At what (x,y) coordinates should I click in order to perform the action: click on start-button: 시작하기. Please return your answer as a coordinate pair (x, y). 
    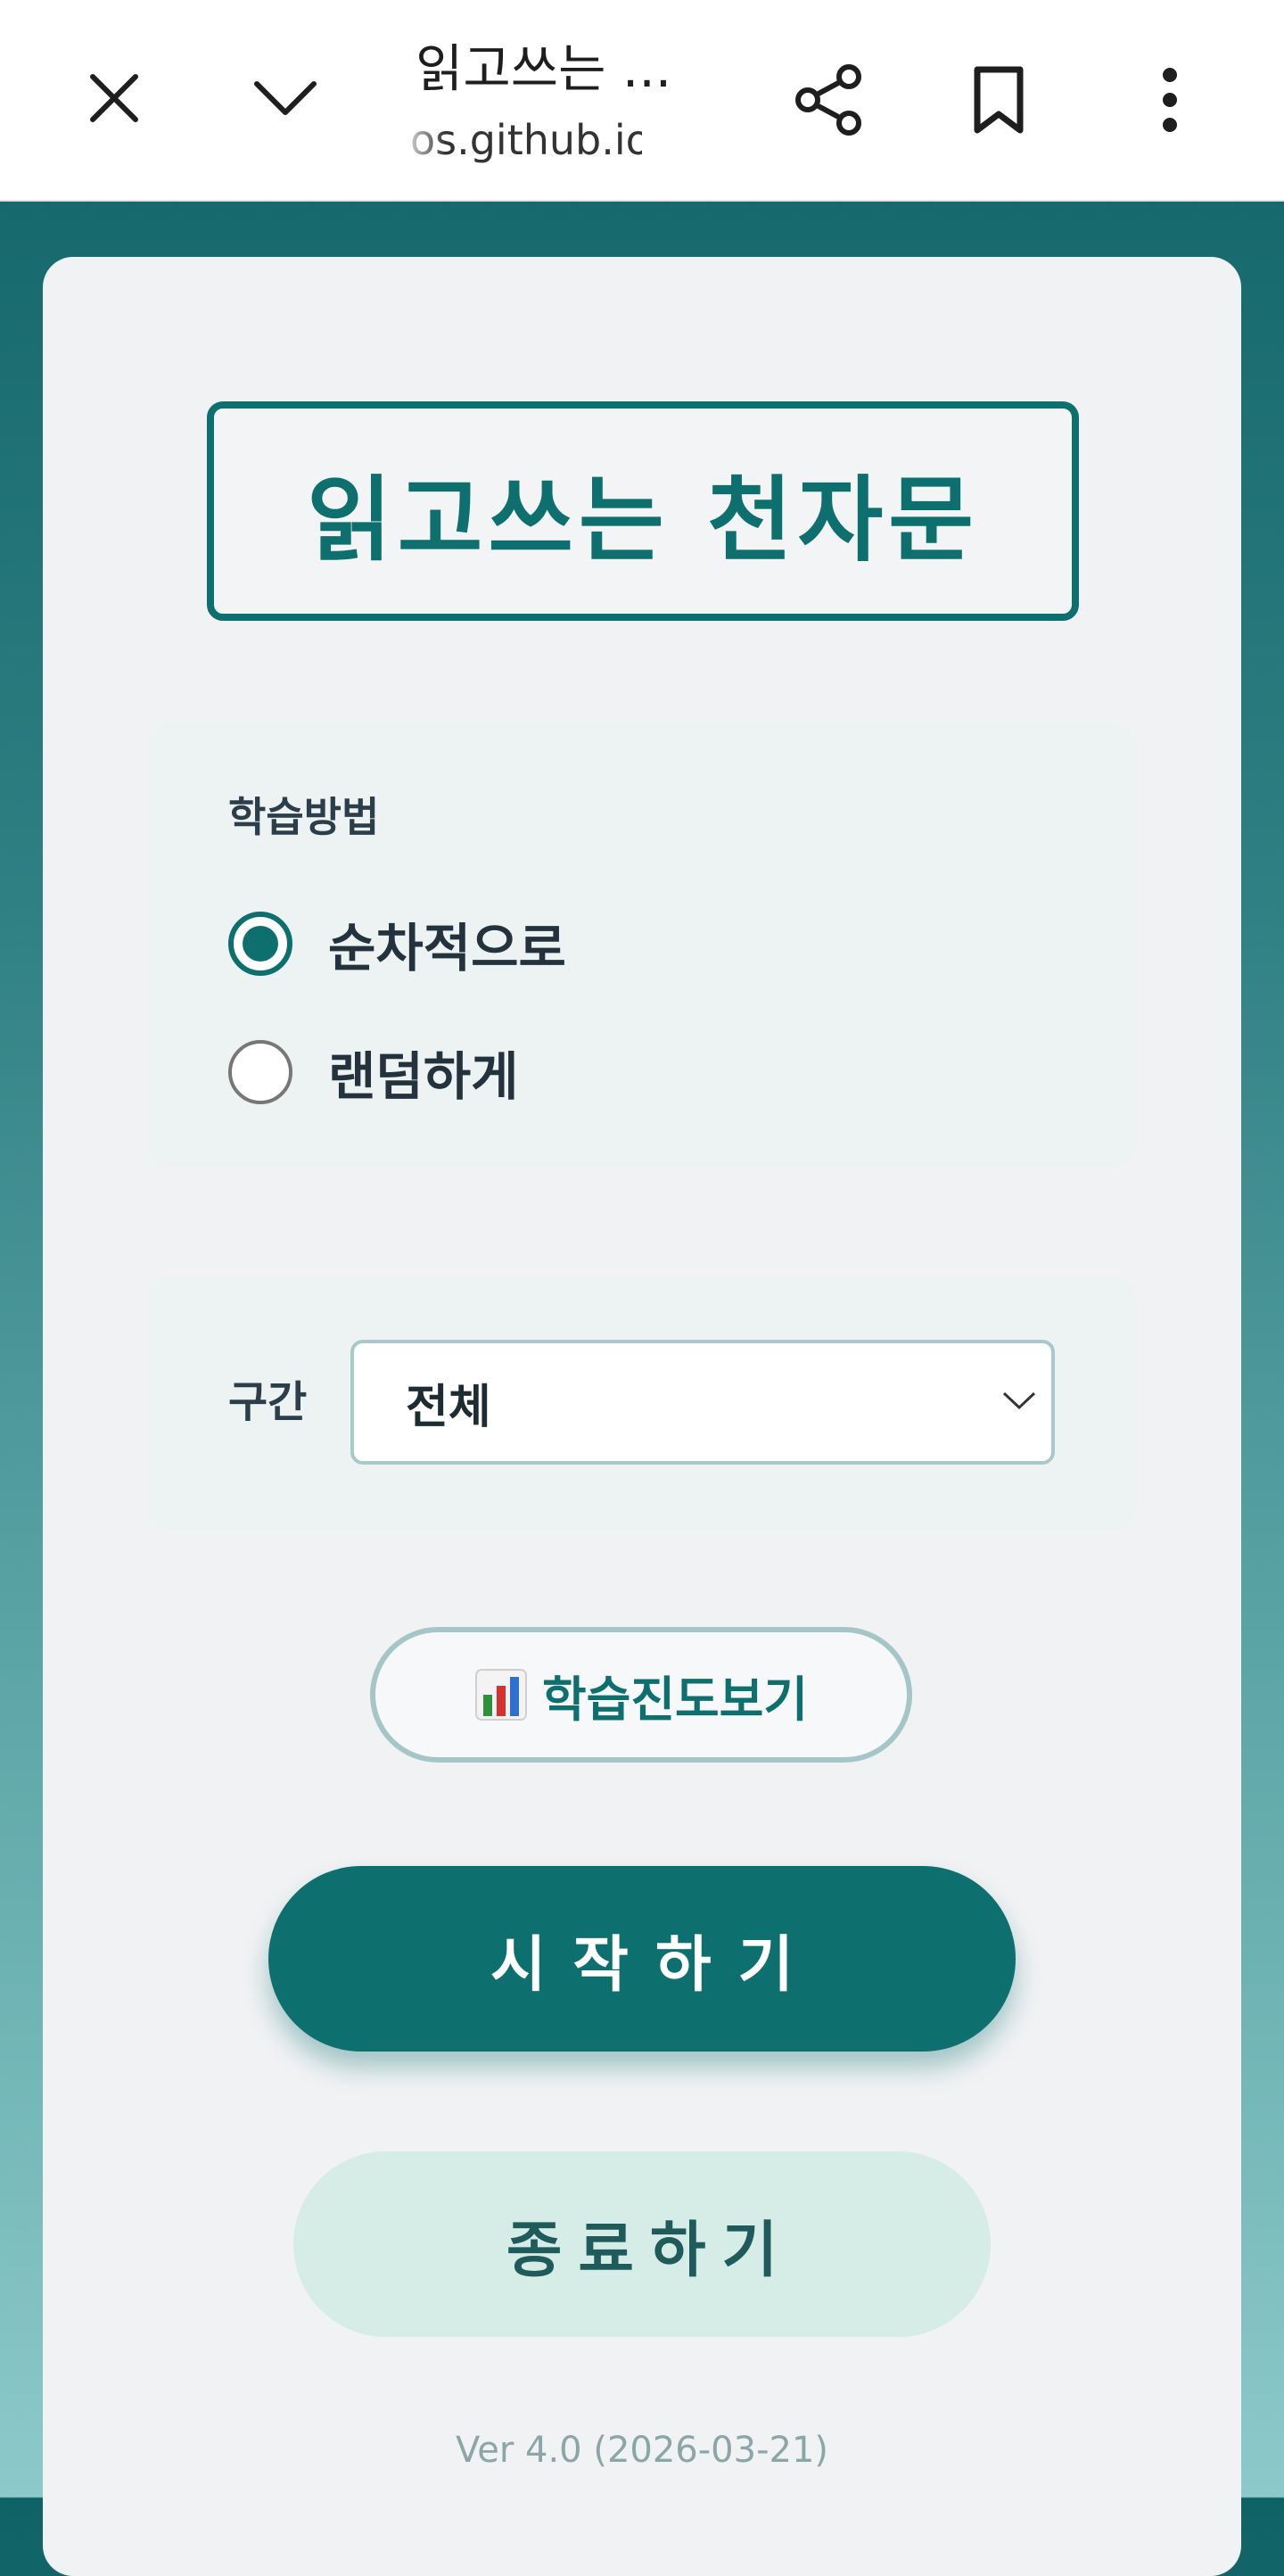
    Looking at the image, I should click on (642, 1959).